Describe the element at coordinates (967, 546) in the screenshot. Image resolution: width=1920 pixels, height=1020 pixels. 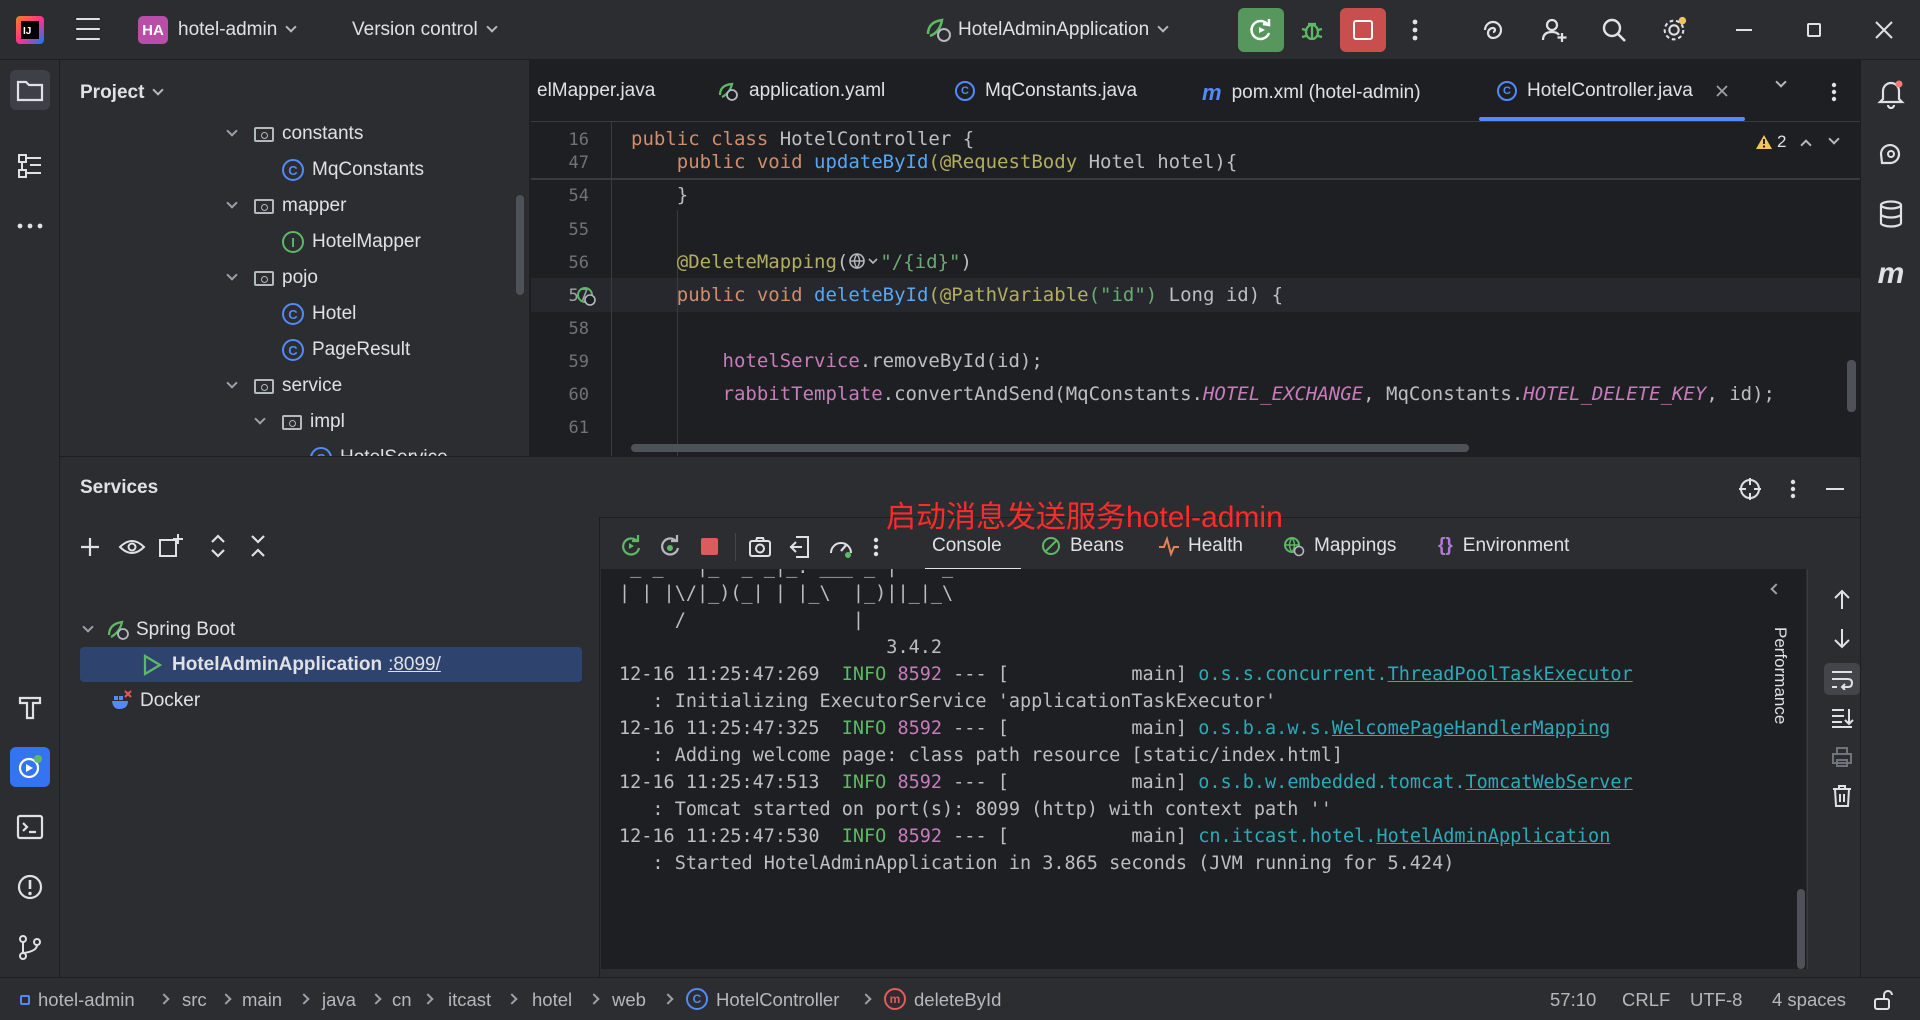
I see `tab-console: Console` at that location.